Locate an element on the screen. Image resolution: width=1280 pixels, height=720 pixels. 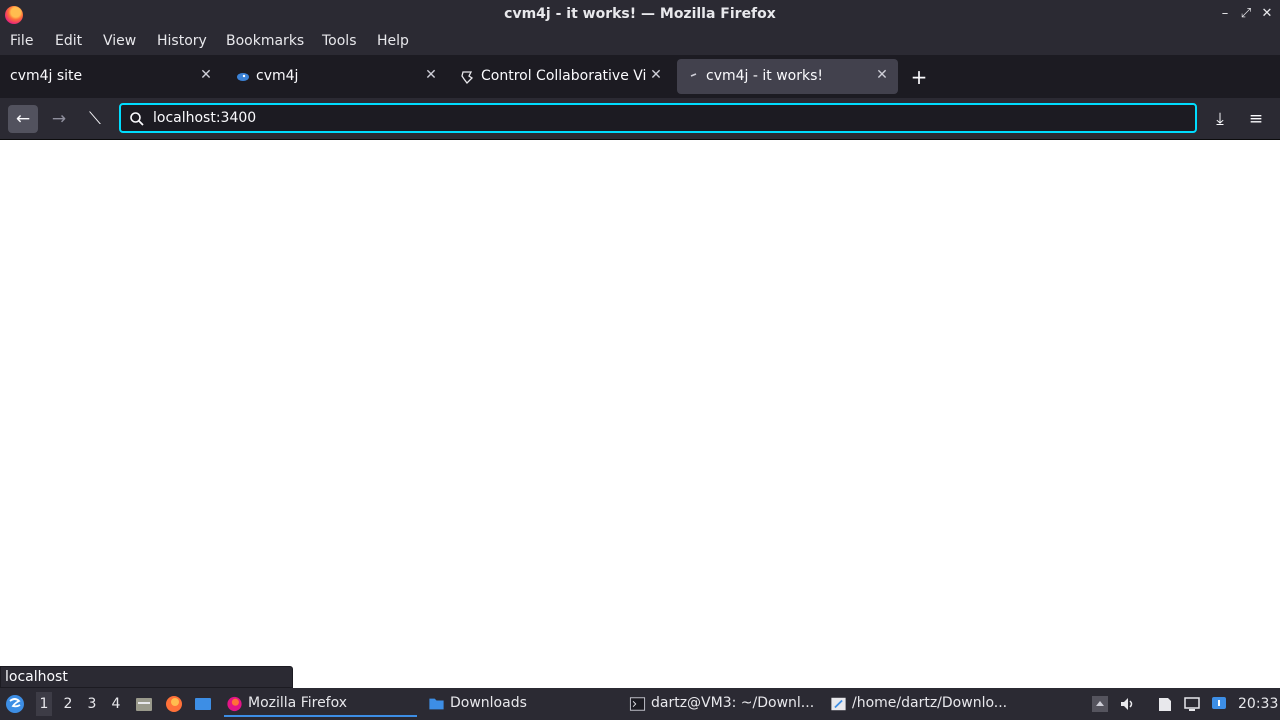
navigation-toolbar: ← → ⟍ ⤓ ≡ is located at coordinates (640, 119).